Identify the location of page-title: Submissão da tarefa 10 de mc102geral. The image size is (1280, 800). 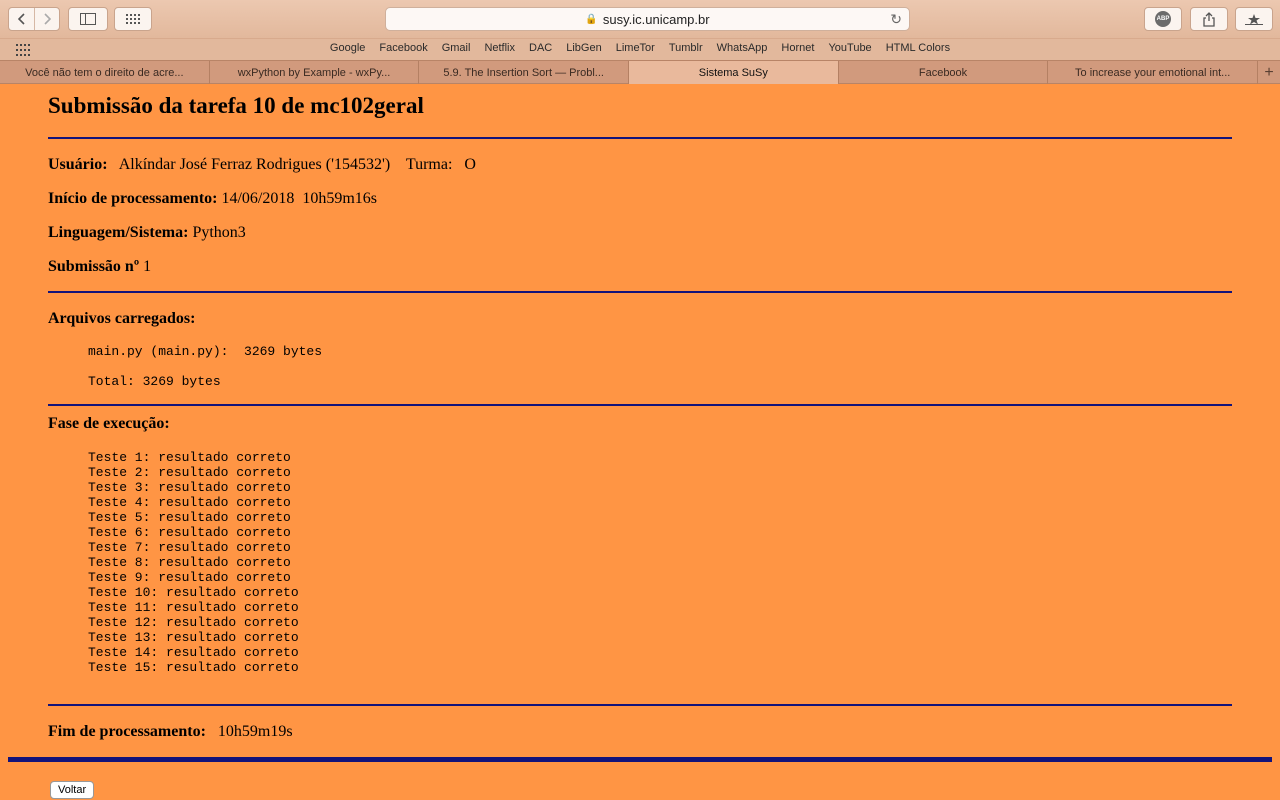
(236, 105).